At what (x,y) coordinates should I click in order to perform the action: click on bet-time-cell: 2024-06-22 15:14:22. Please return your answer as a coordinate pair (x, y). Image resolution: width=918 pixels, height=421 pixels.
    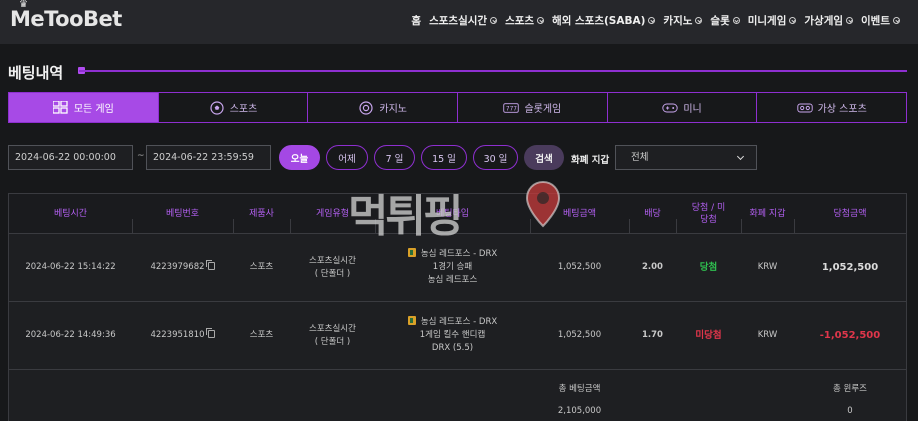
    Looking at the image, I should click on (70, 267).